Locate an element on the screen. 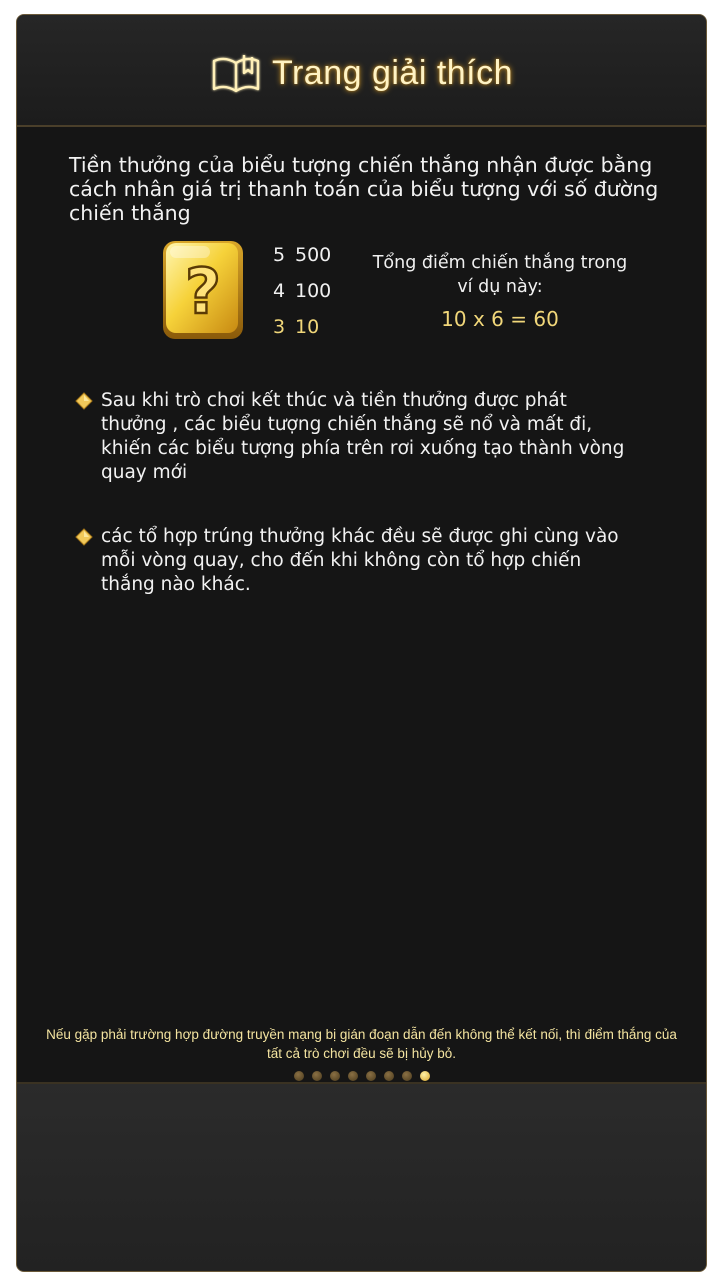 The height and width of the screenshot is (1280, 720). pay-row: 5 500 is located at coordinates (302, 262).